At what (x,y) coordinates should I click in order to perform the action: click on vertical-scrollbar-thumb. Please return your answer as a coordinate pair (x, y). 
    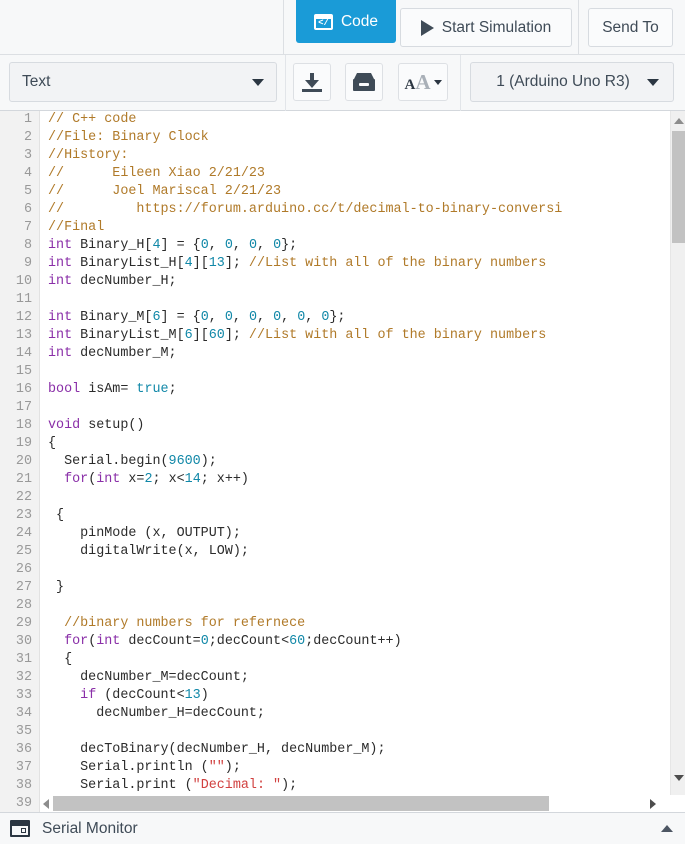
    Looking at the image, I should click on (678, 187).